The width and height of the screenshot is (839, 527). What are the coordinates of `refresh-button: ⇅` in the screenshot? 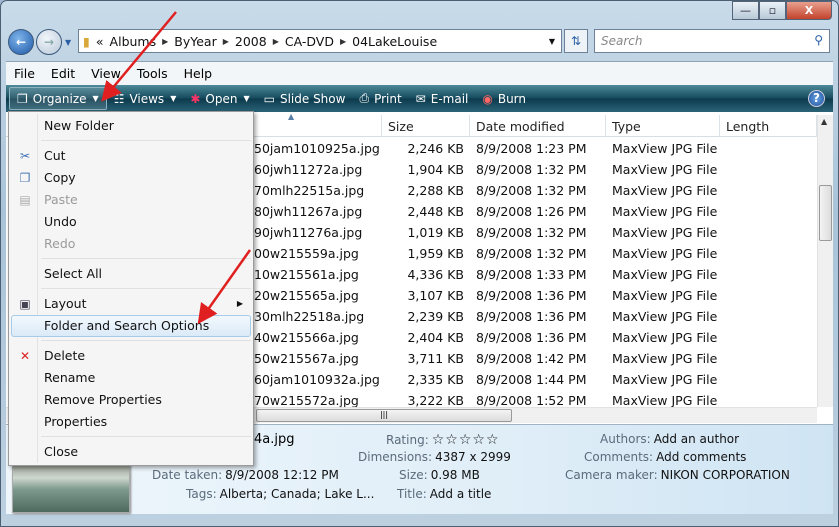 It's located at (576, 41).